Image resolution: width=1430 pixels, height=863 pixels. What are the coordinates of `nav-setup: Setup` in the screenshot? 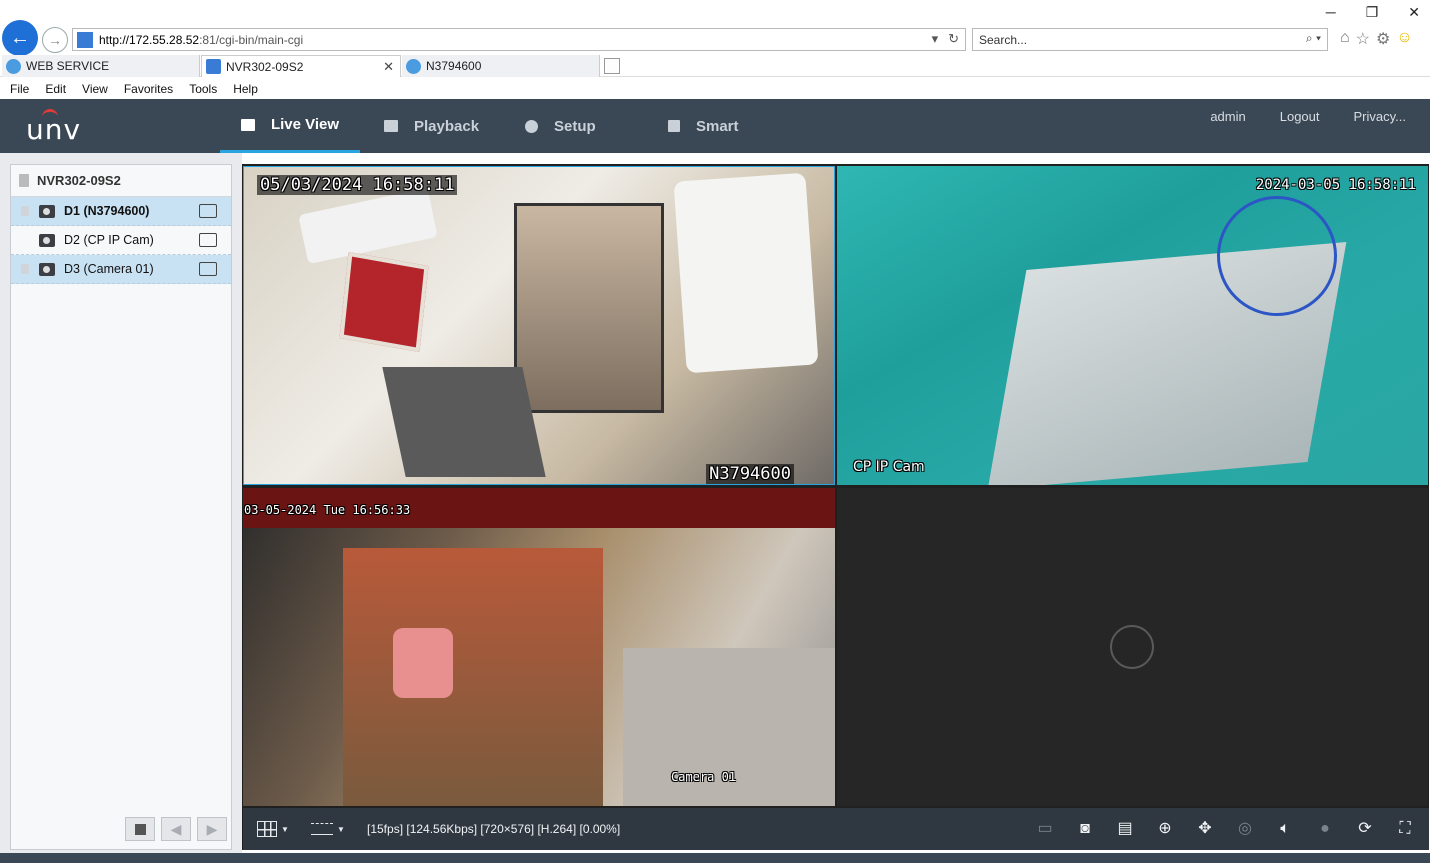 It's located at (560, 126).